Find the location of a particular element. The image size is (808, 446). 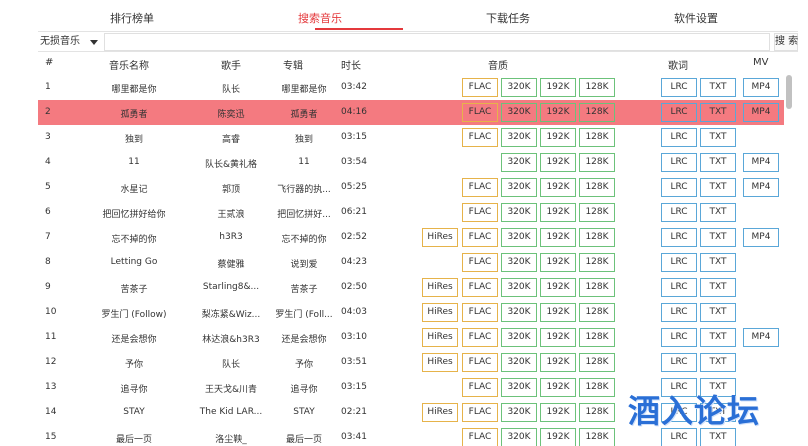

source-select: 无损音乐 is located at coordinates (70, 42).